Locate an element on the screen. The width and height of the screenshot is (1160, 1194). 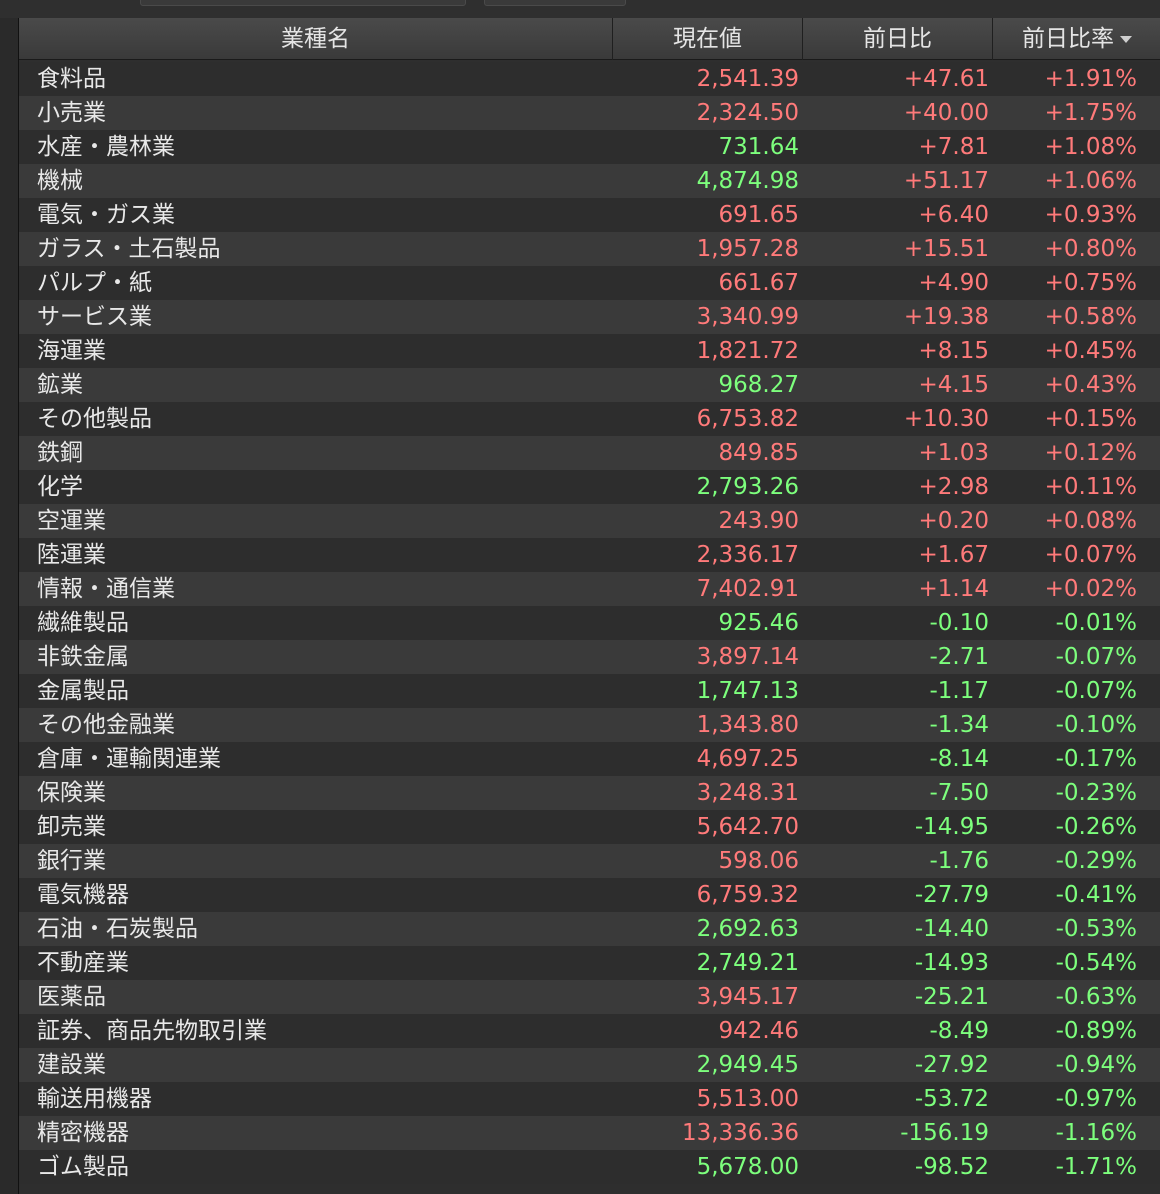
table-row: パルプ・紙 661.67 +4.90 +0.75% is located at coordinates (589, 283).